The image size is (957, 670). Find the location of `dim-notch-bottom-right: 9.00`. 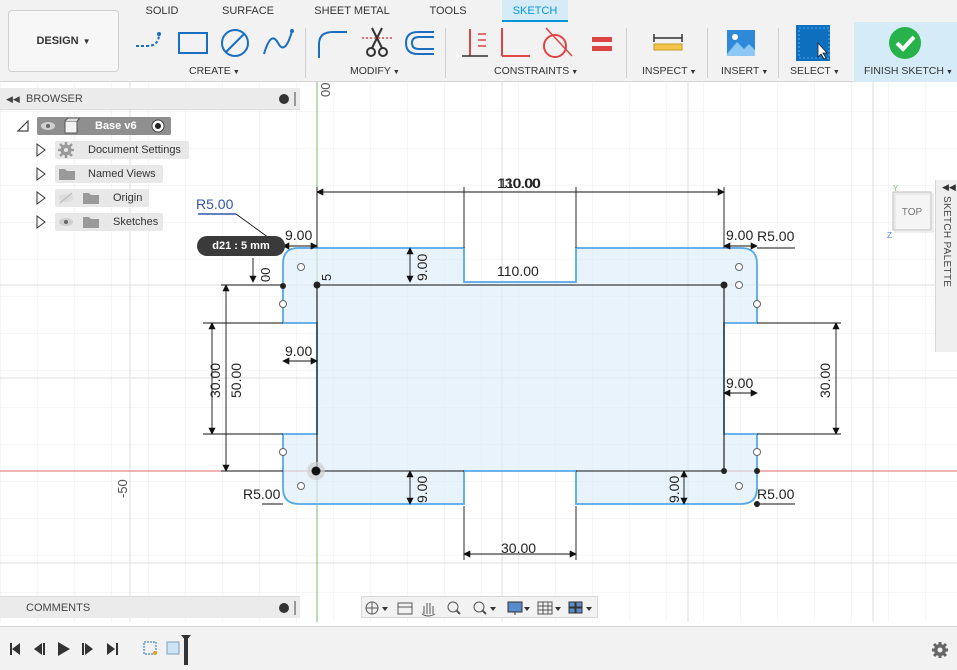

dim-notch-bottom-right: 9.00 is located at coordinates (674, 489).